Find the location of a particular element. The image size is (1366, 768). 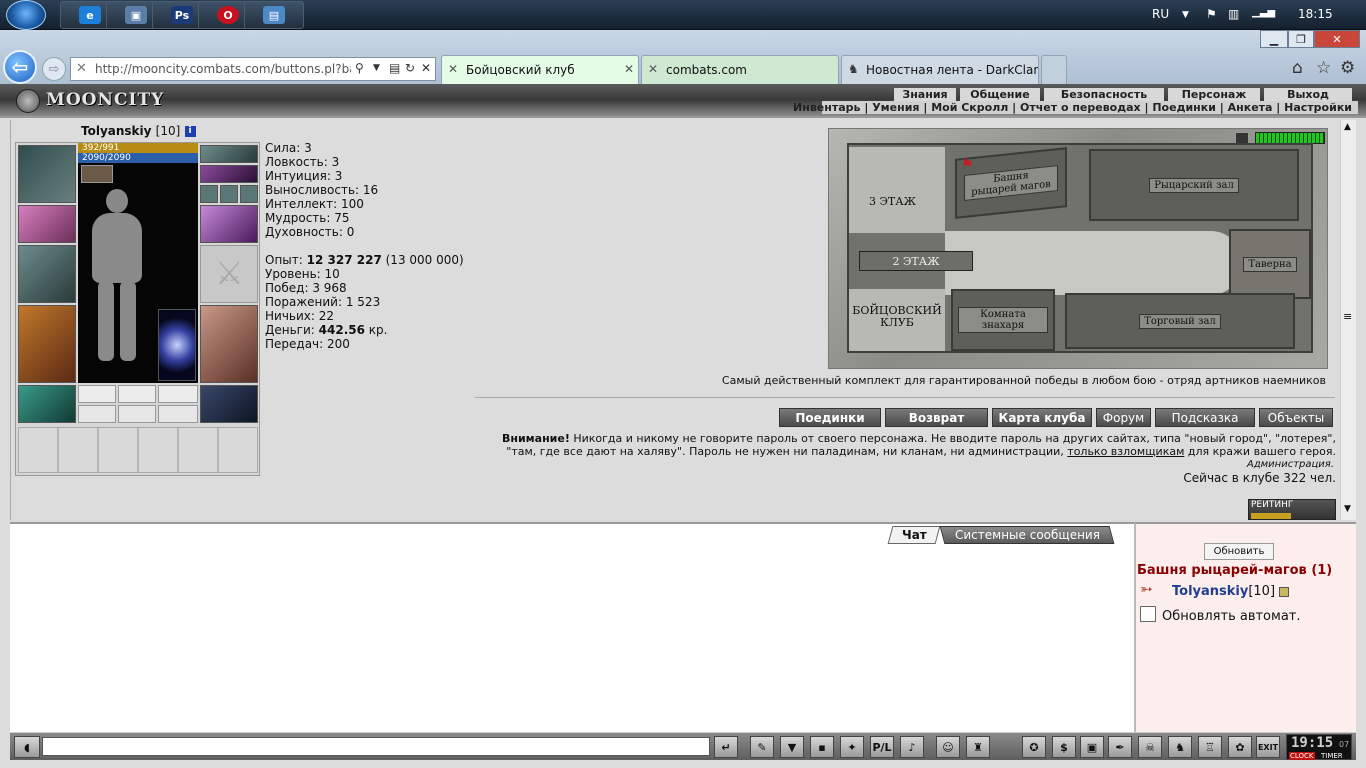

back-button: ⇦ is located at coordinates (20, 67).